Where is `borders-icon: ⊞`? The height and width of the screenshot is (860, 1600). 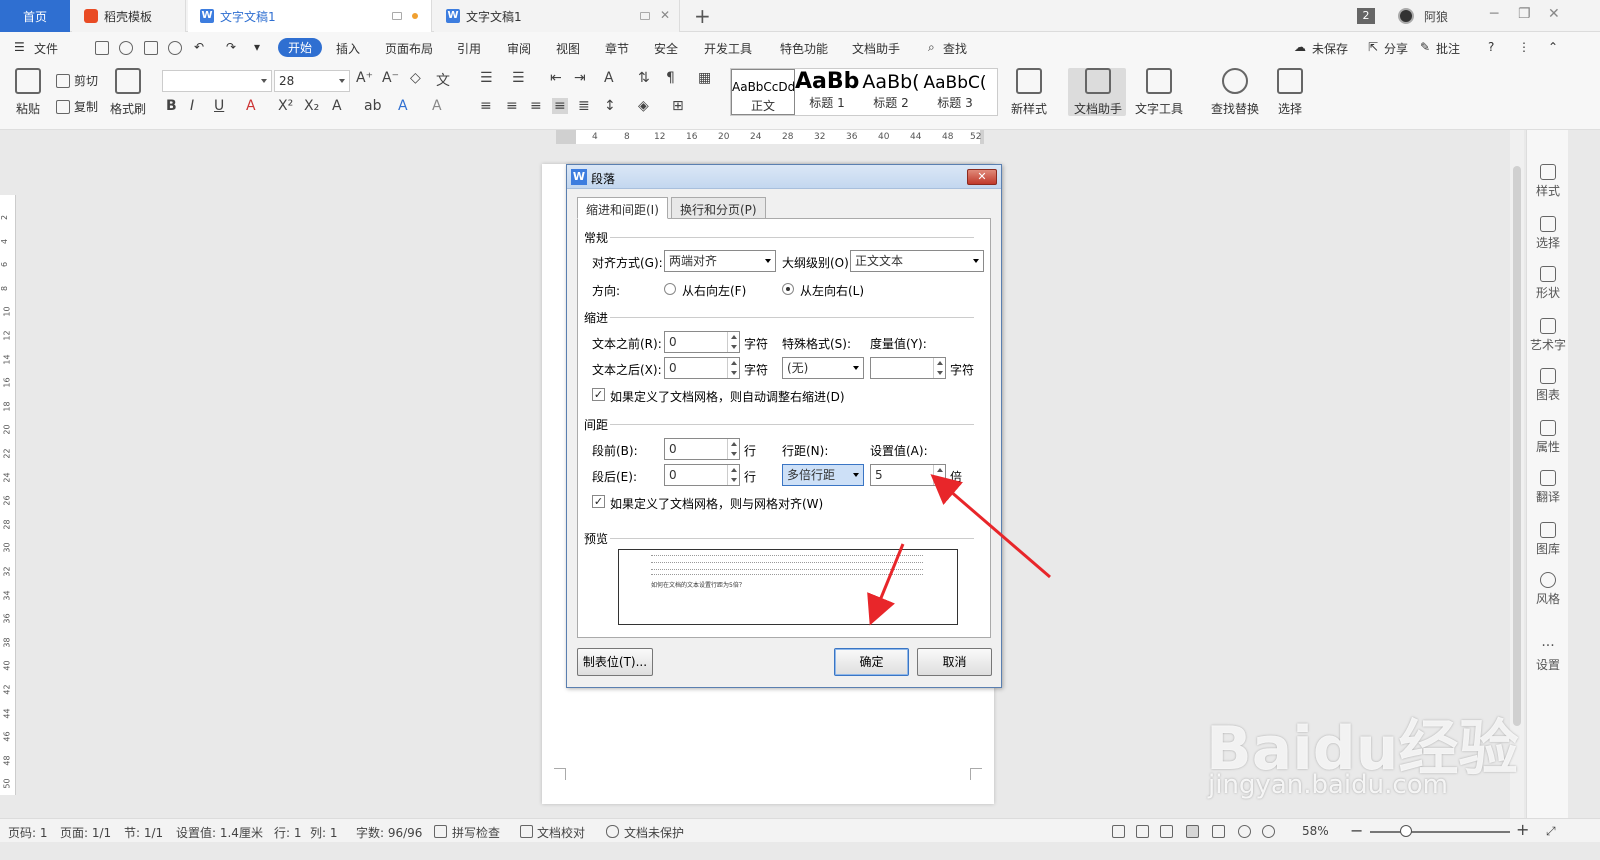
borders-icon: ⊞ is located at coordinates (678, 106).